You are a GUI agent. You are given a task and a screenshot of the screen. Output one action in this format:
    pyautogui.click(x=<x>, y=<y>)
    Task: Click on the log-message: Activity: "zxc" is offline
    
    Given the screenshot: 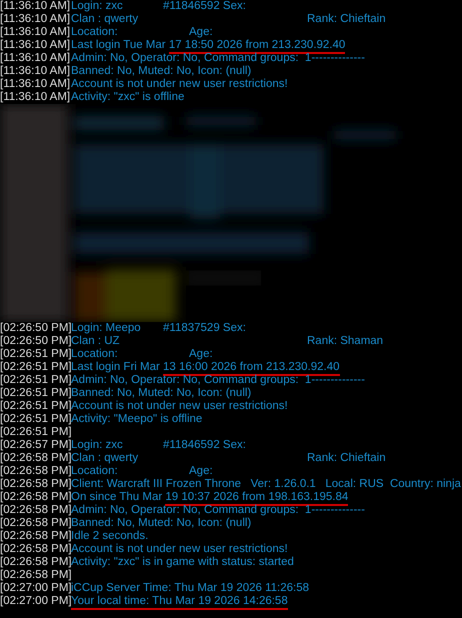 What is the action you would take?
    pyautogui.click(x=127, y=97)
    